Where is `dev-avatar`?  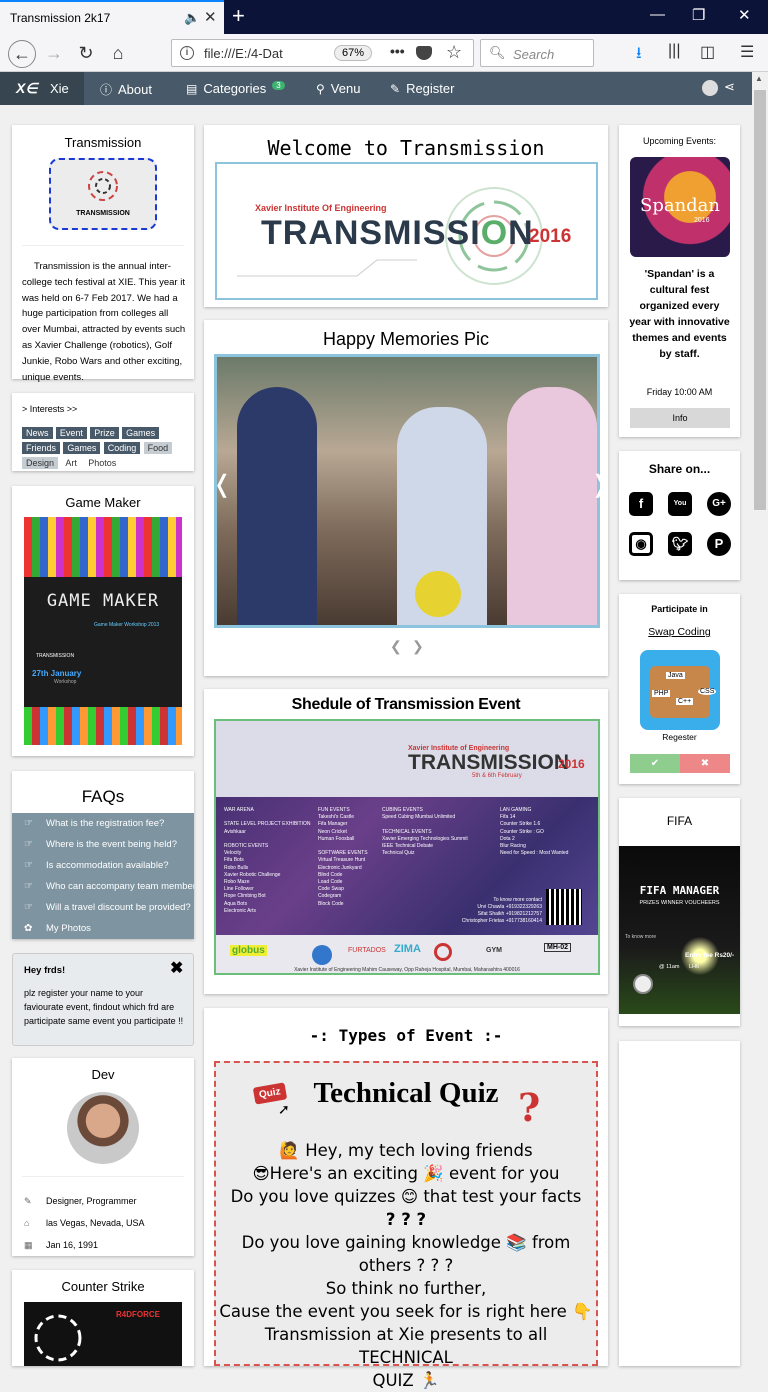
dev-avatar is located at coordinates (103, 1128).